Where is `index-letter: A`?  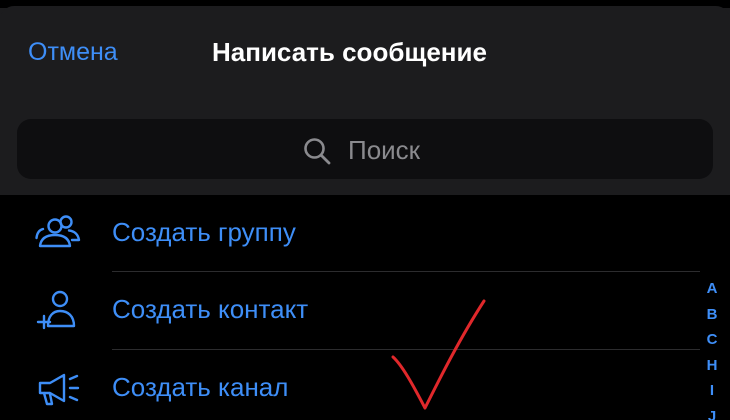
index-letter: A is located at coordinates (712, 289).